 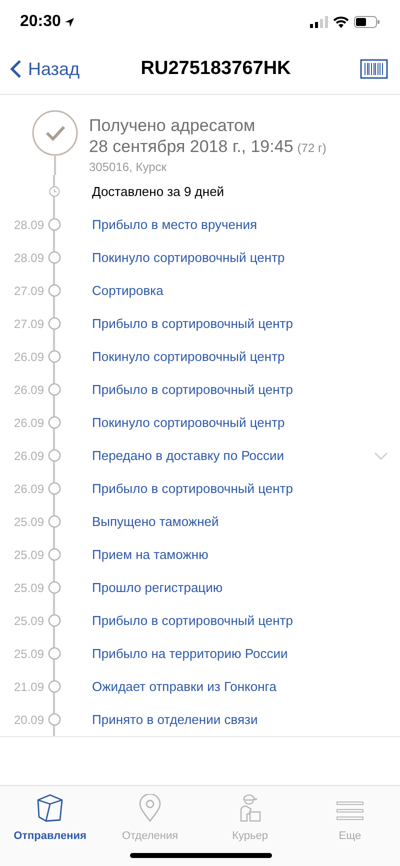 I want to click on delivery-place: 305016, Курск, so click(x=128, y=167).